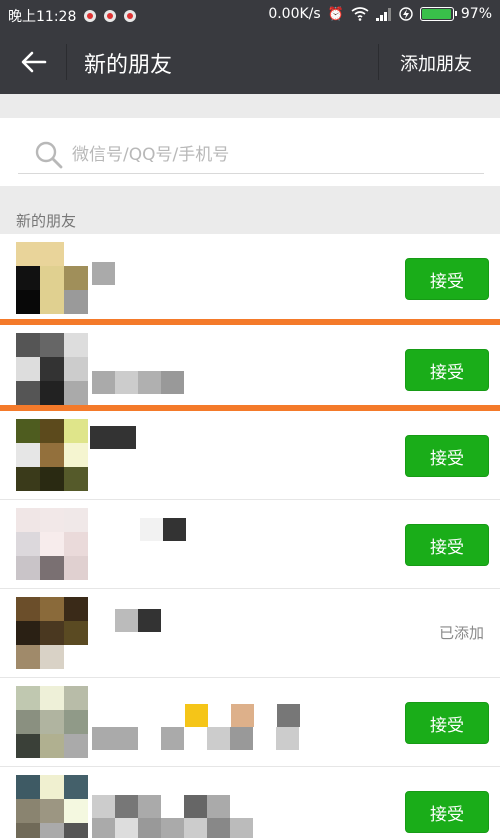  Describe the element at coordinates (250, 633) in the screenshot. I see `list-item: 已添加` at that location.